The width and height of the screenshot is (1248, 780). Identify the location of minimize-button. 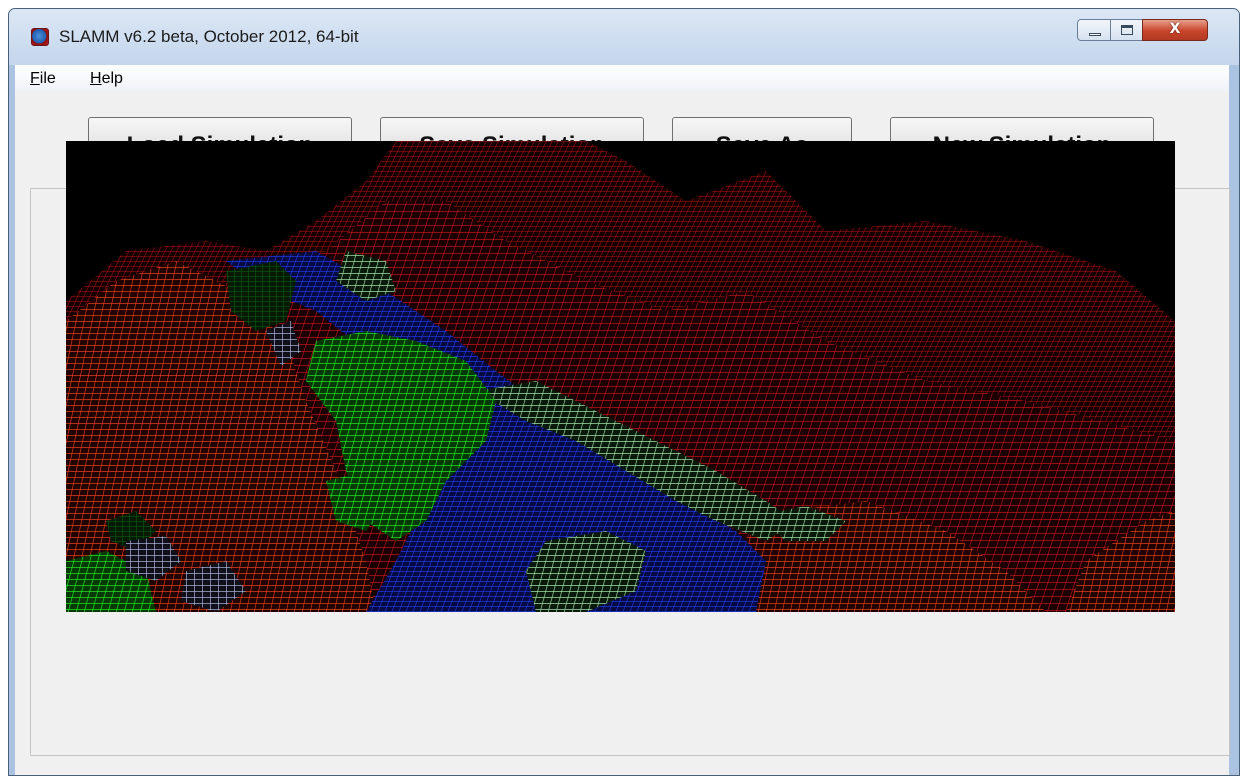
(1094, 30).